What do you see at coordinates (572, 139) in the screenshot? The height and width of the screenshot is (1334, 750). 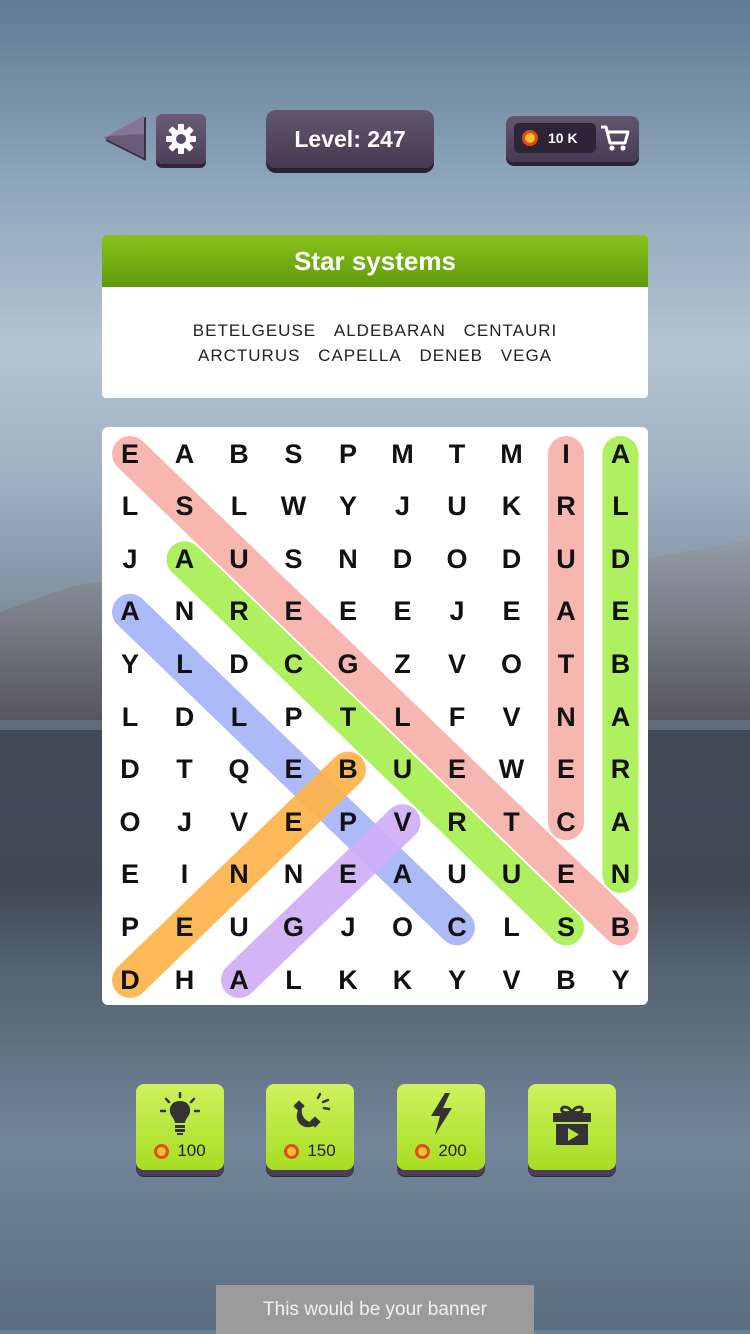 I see `coins-counter: 10 K` at bounding box center [572, 139].